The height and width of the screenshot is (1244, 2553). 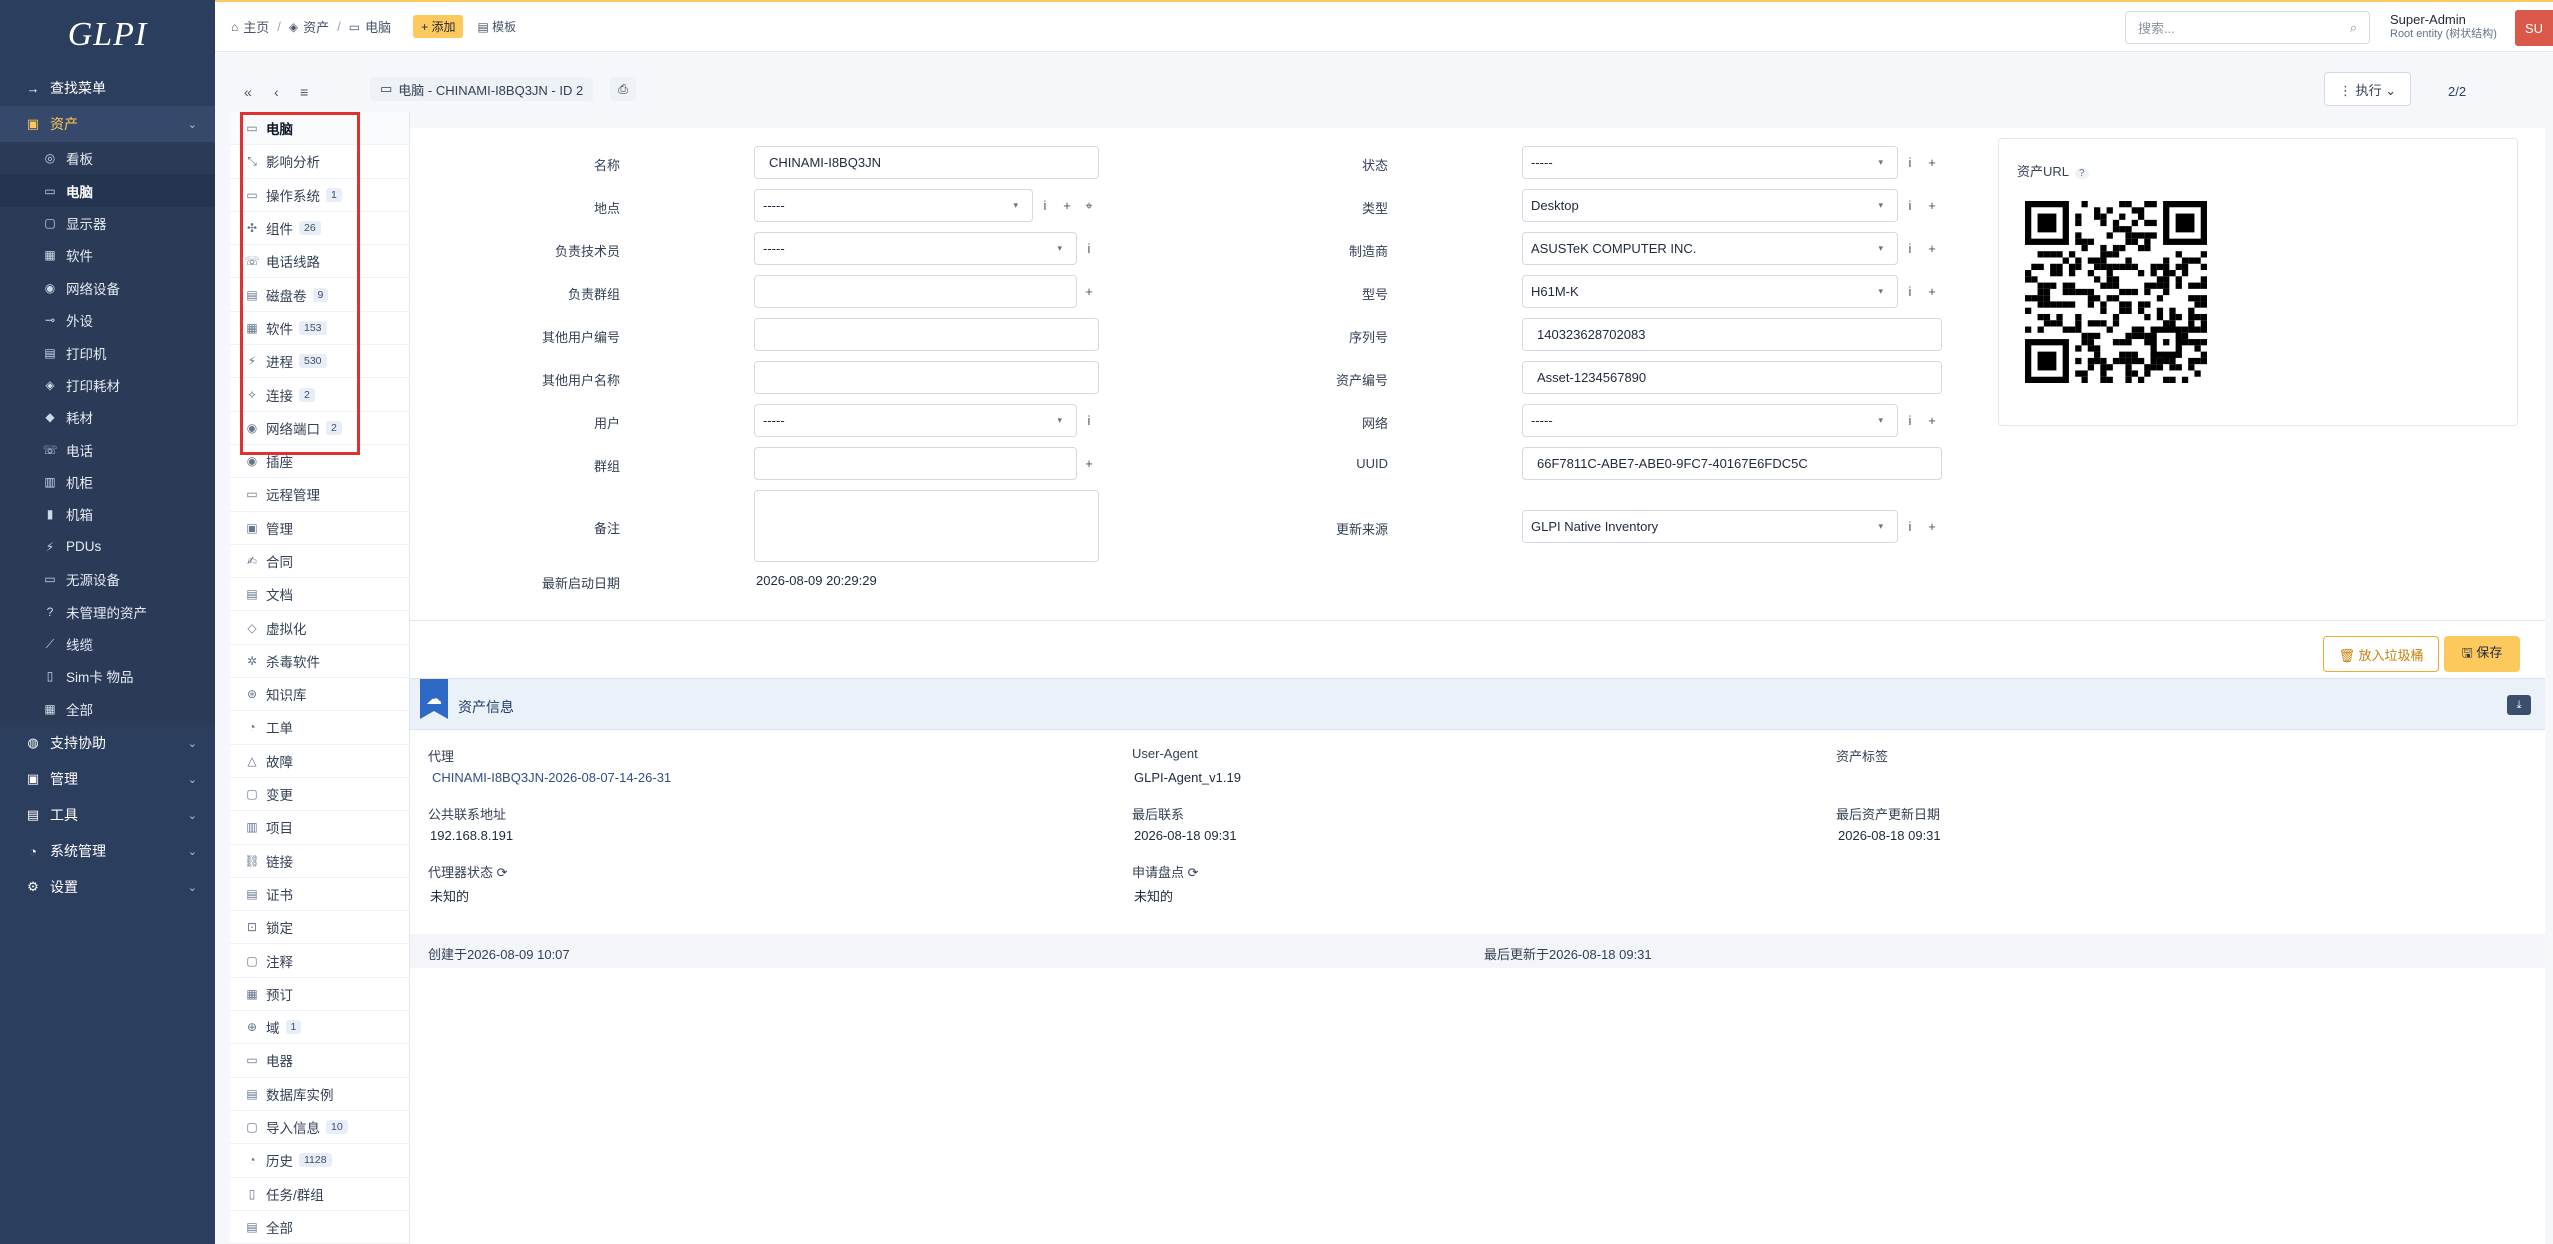 I want to click on sidebar-subitem-1: ▭ 电脑, so click(x=107, y=190).